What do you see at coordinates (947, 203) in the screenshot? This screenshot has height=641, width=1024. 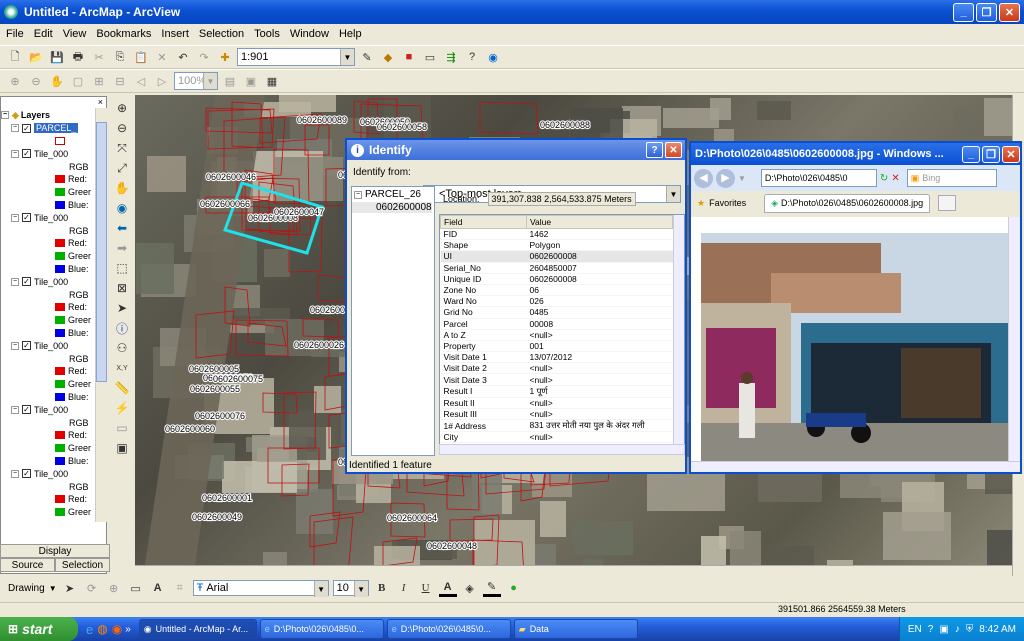 I see `new-tab-button` at bounding box center [947, 203].